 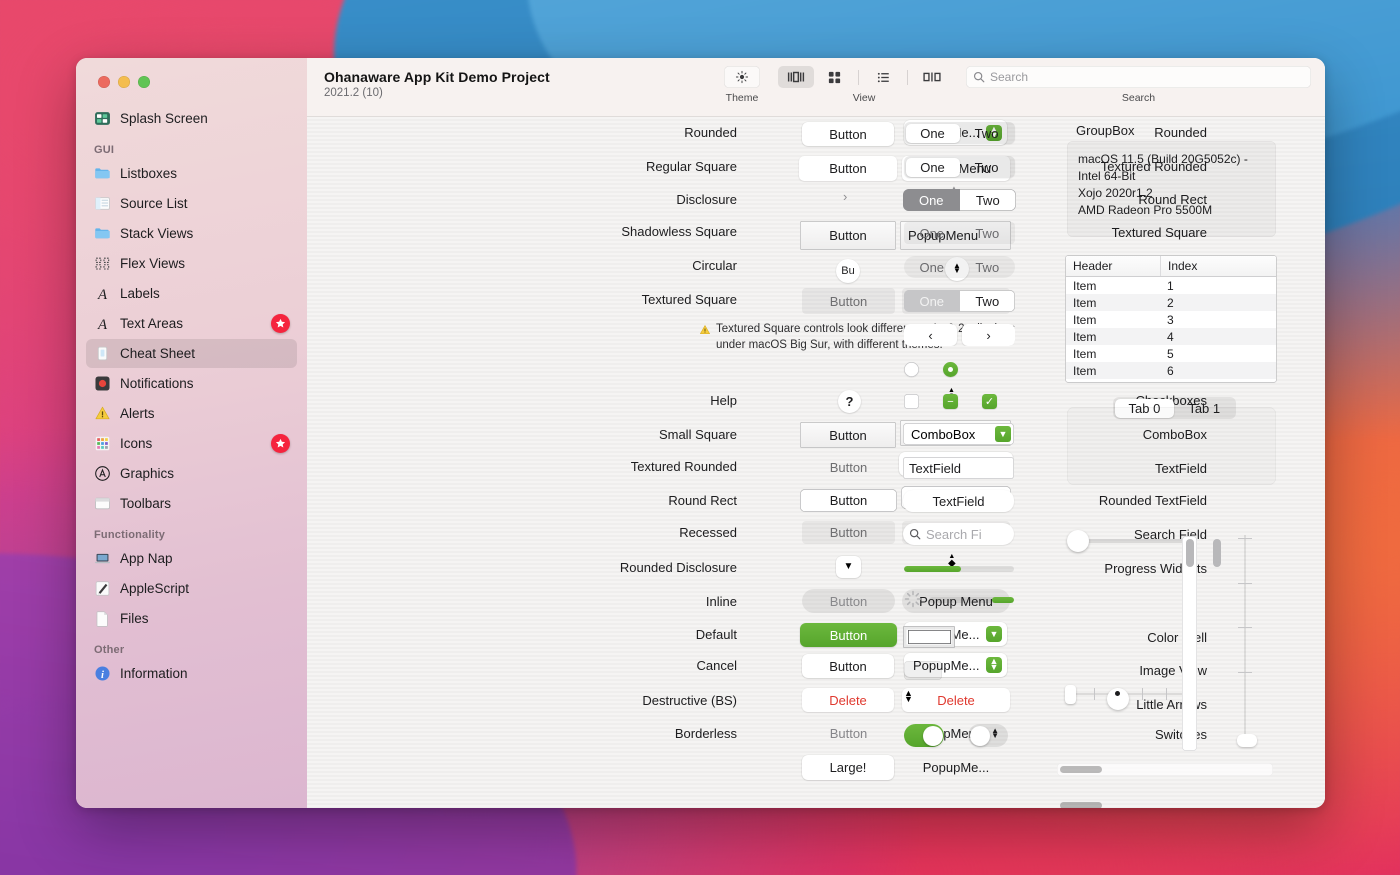 I want to click on segmented-round-rect: One Two, so click(x=959, y=200).